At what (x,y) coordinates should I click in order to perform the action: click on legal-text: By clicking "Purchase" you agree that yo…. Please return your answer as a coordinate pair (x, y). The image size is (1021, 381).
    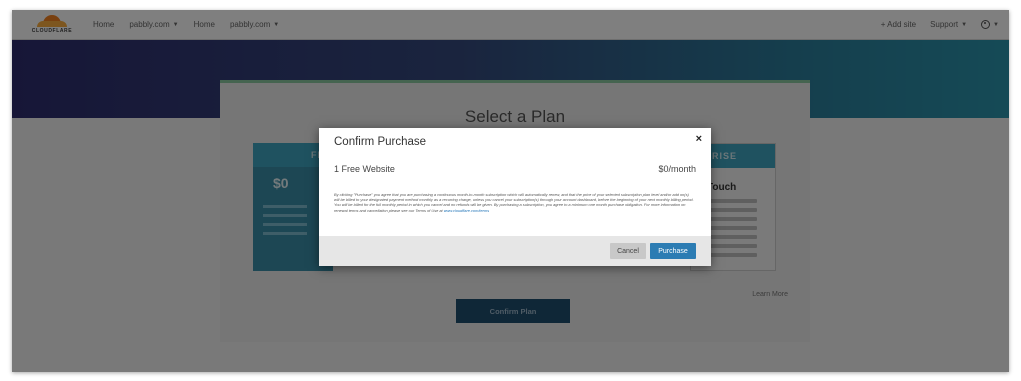
    Looking at the image, I should click on (514, 202).